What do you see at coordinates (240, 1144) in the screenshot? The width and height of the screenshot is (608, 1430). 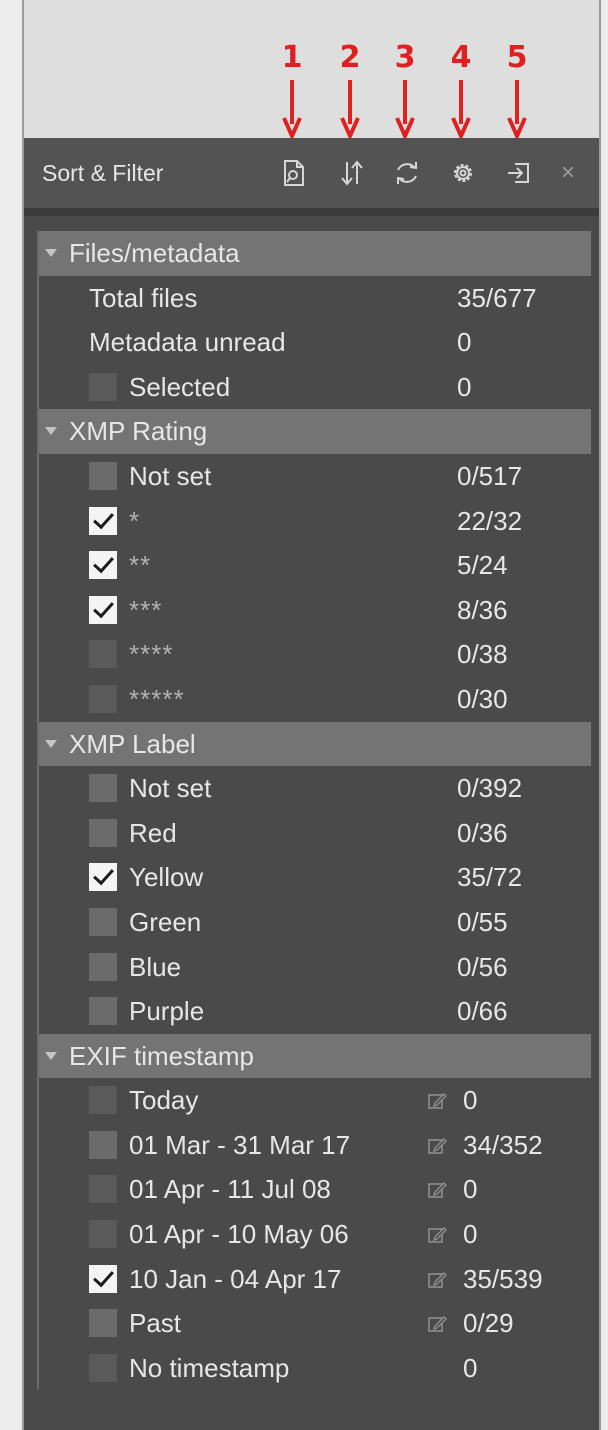 I see `filter-label: 01 Mar - 31 Mar 17` at bounding box center [240, 1144].